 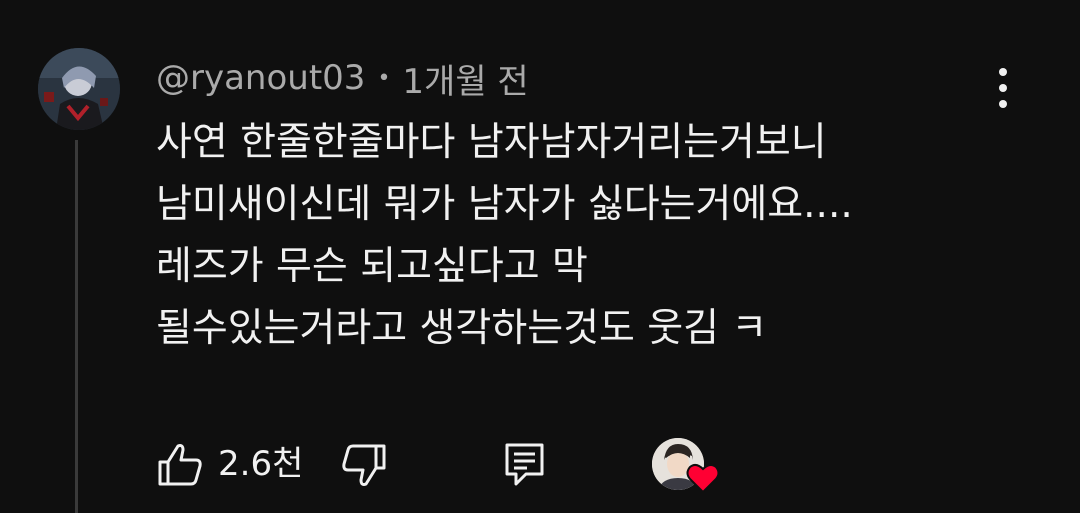 I want to click on comment-line: 레즈가 무슨 되고싶다고 막, so click(x=372, y=266).